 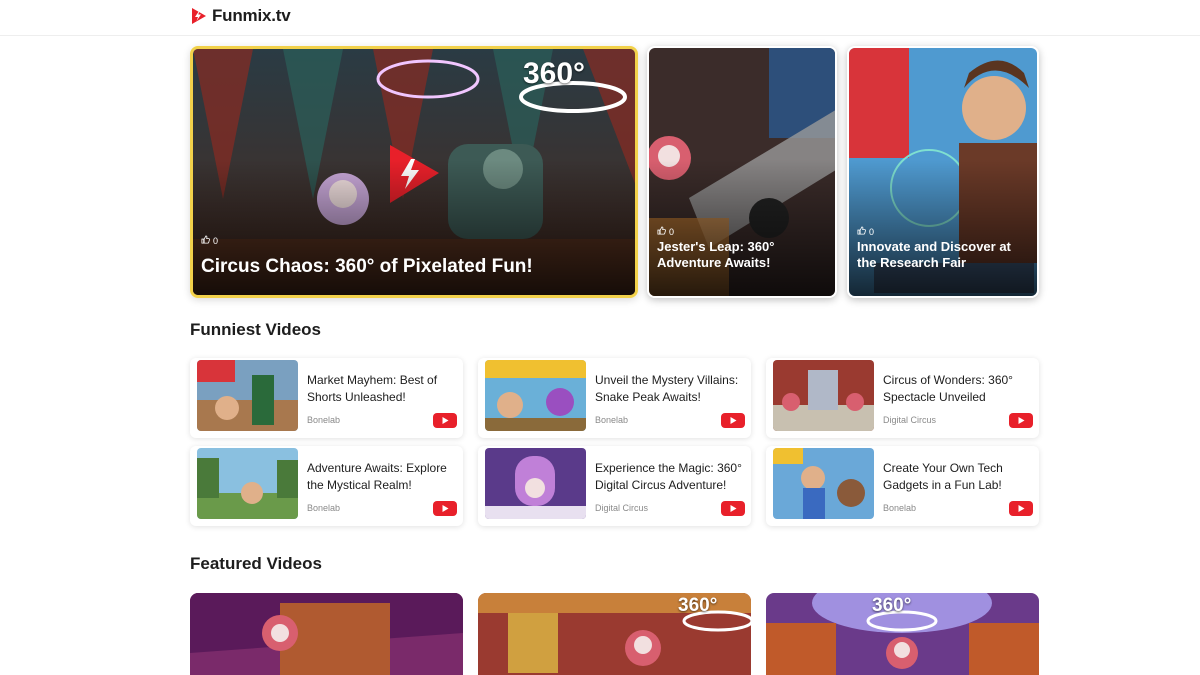 I want to click on funniest-videos-heading: Funniest Videos, so click(x=255, y=329).